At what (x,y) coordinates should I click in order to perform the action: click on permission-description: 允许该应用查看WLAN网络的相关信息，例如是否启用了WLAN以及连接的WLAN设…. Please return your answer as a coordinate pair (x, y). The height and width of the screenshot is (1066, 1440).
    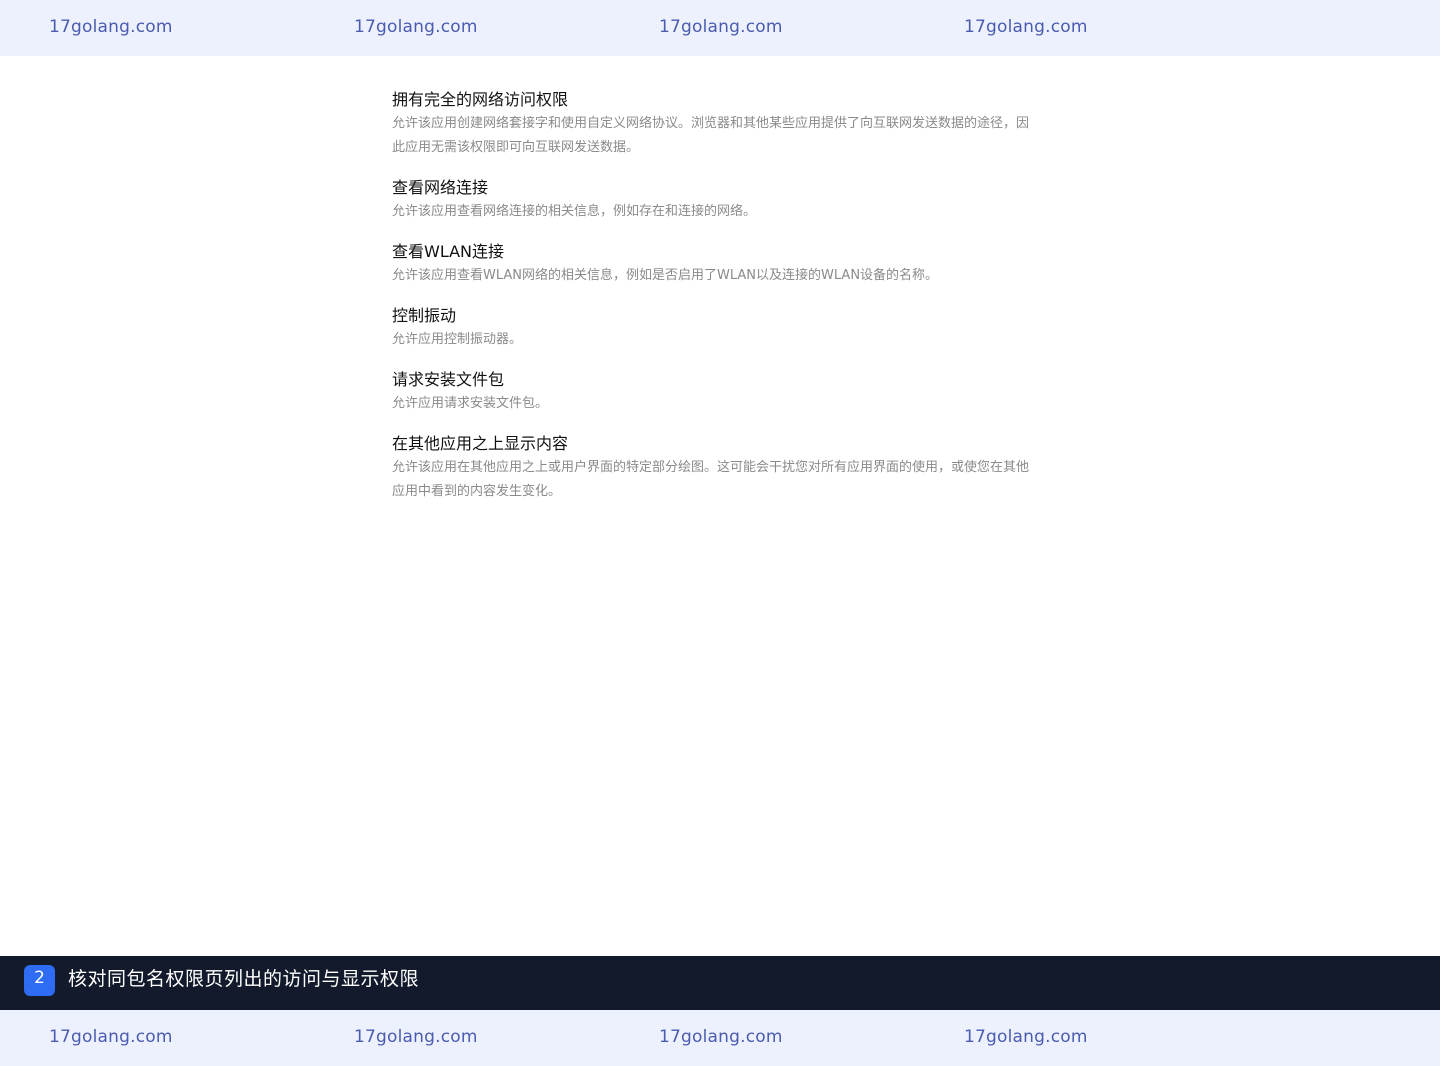
    Looking at the image, I should click on (665, 275).